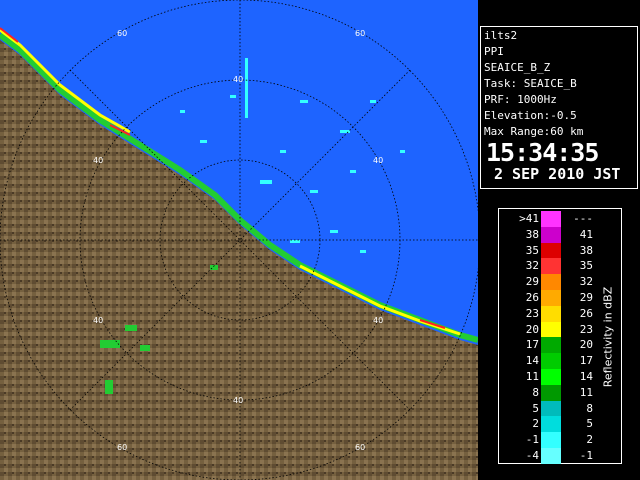 The width and height of the screenshot is (640, 480). Describe the element at coordinates (501, 35) in the screenshot. I see `site-name: ilts2` at that location.